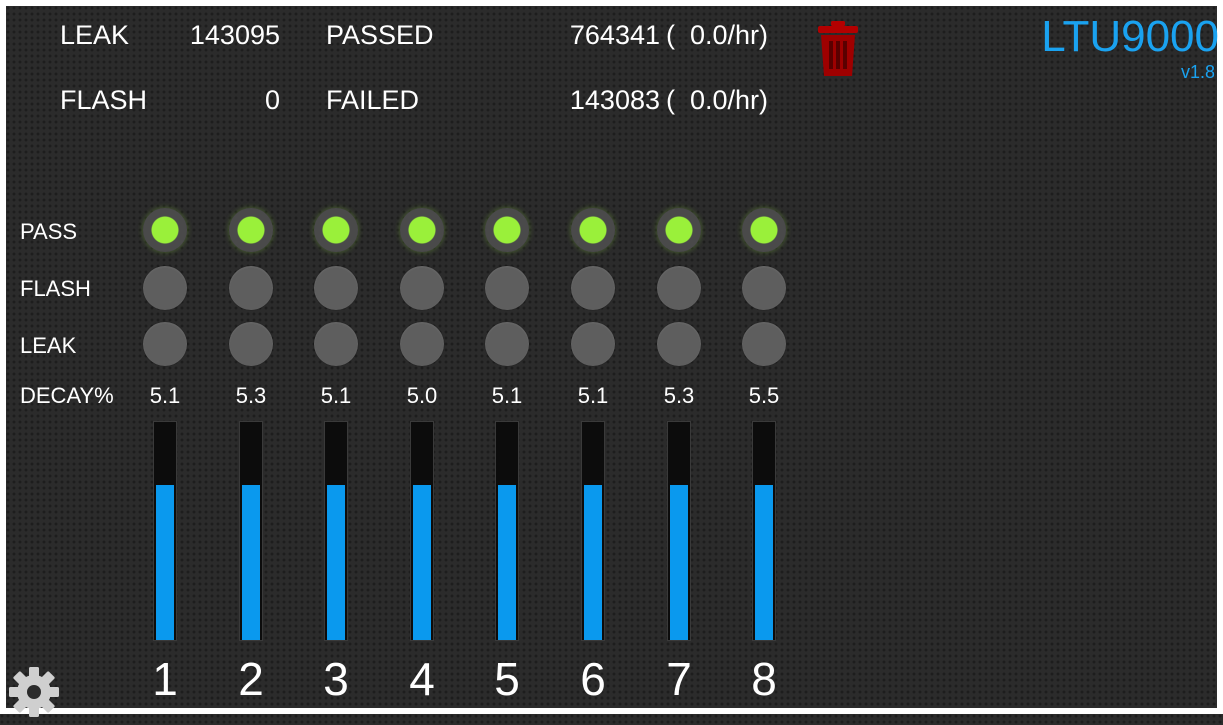 The width and height of the screenshot is (1223, 725). I want to click on app-title: LTU9000, so click(1130, 36).